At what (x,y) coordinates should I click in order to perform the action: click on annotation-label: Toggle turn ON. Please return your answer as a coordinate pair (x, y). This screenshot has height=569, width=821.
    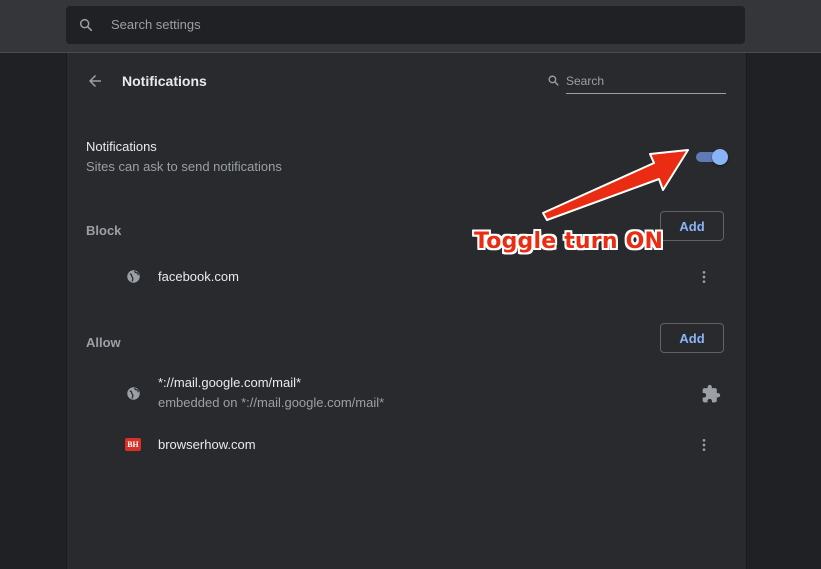
    Looking at the image, I should click on (569, 241).